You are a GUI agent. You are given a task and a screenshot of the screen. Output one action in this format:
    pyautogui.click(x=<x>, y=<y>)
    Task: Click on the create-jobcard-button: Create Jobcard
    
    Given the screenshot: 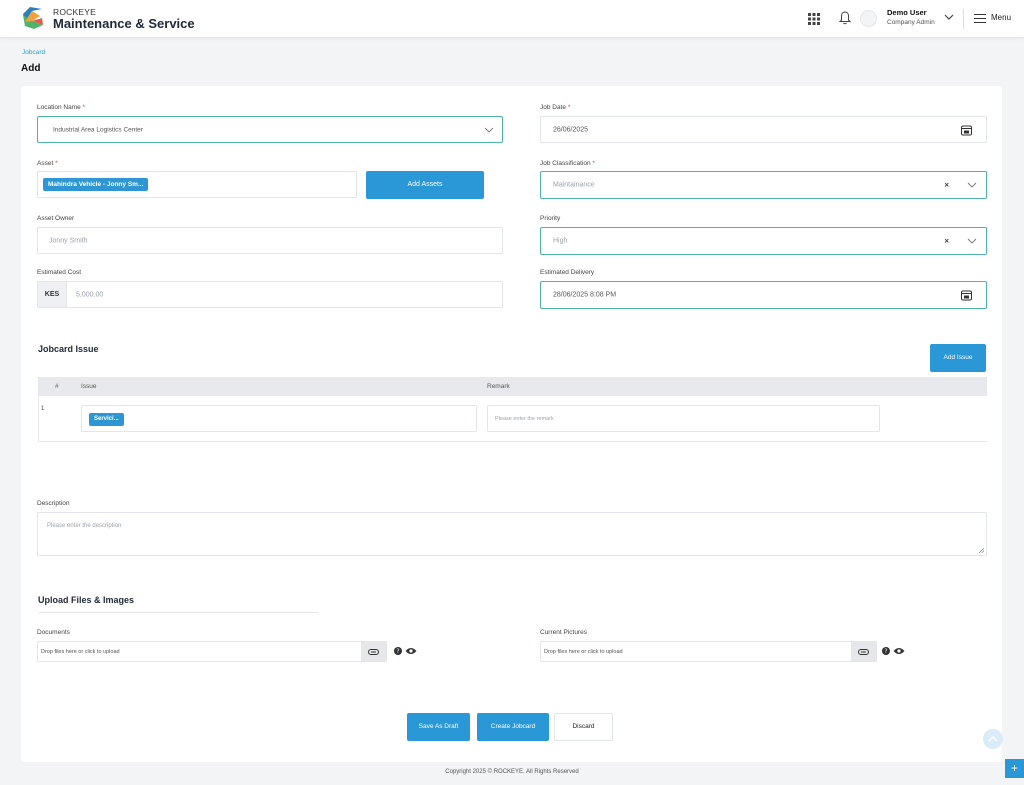 What is the action you would take?
    pyautogui.click(x=513, y=727)
    